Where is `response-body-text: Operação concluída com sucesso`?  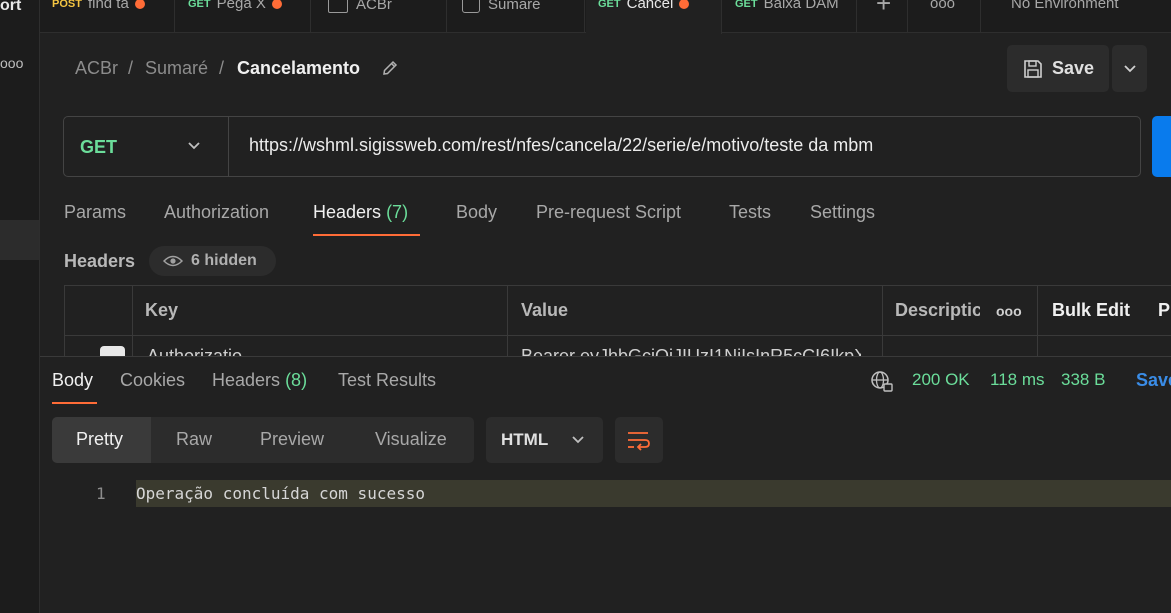 response-body-text: Operação concluída com sucesso is located at coordinates (280, 493).